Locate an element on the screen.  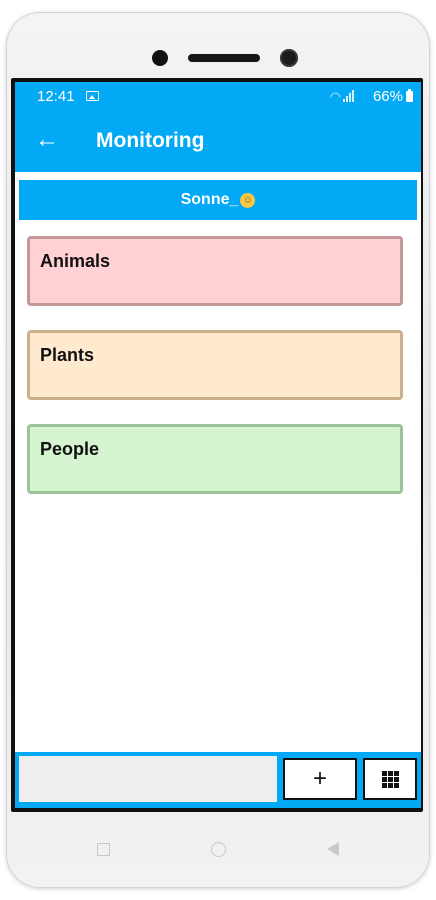
smiley-emoji-icon: ☺ is located at coordinates (248, 200).